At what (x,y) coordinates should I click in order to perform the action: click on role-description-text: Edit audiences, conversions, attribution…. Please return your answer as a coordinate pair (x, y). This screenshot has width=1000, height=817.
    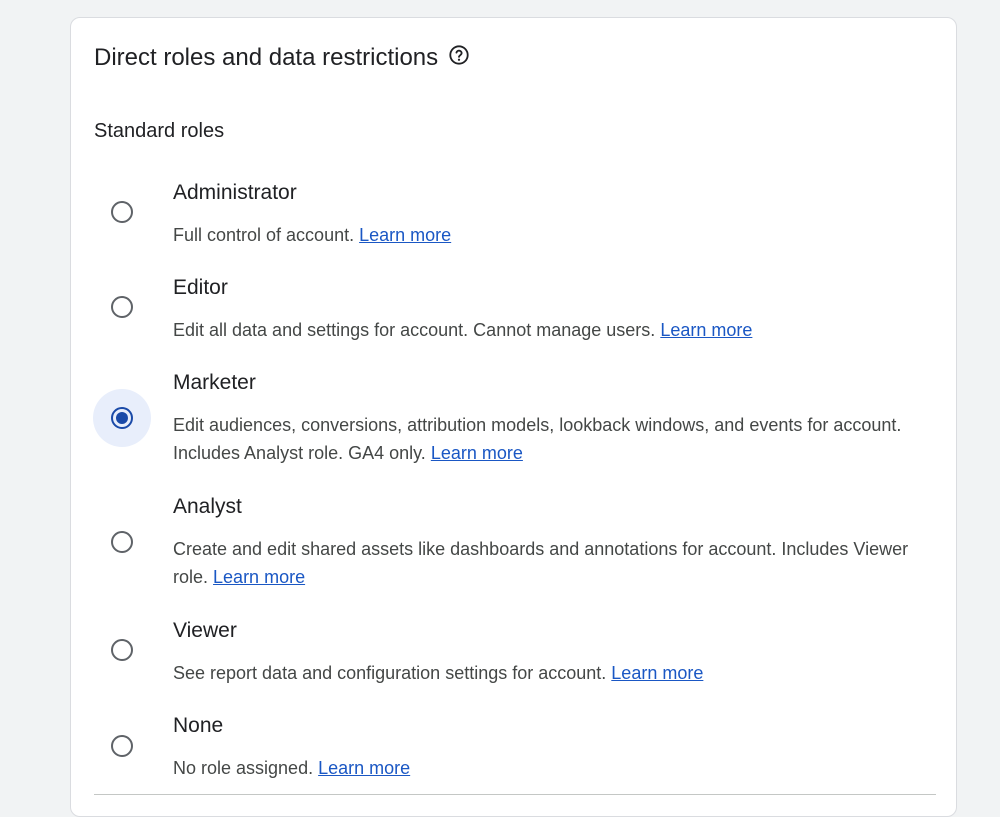
    Looking at the image, I should click on (537, 439).